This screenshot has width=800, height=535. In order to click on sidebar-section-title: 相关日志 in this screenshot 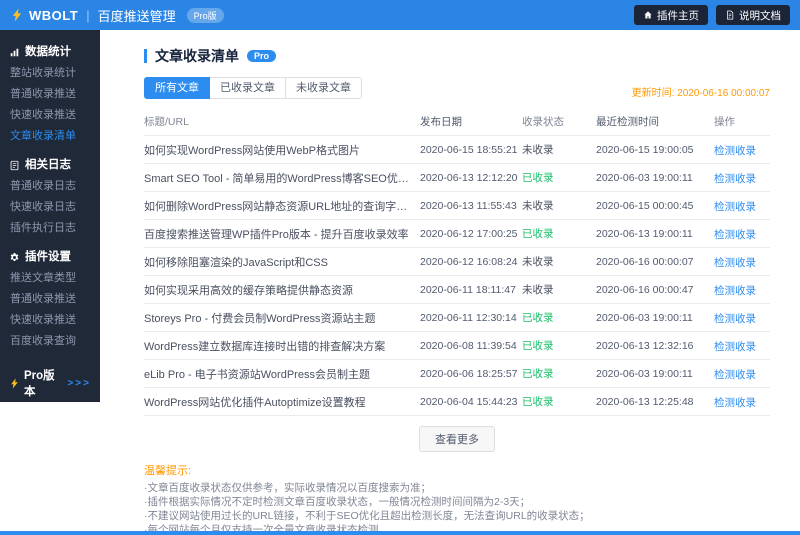, I will do `click(50, 165)`.